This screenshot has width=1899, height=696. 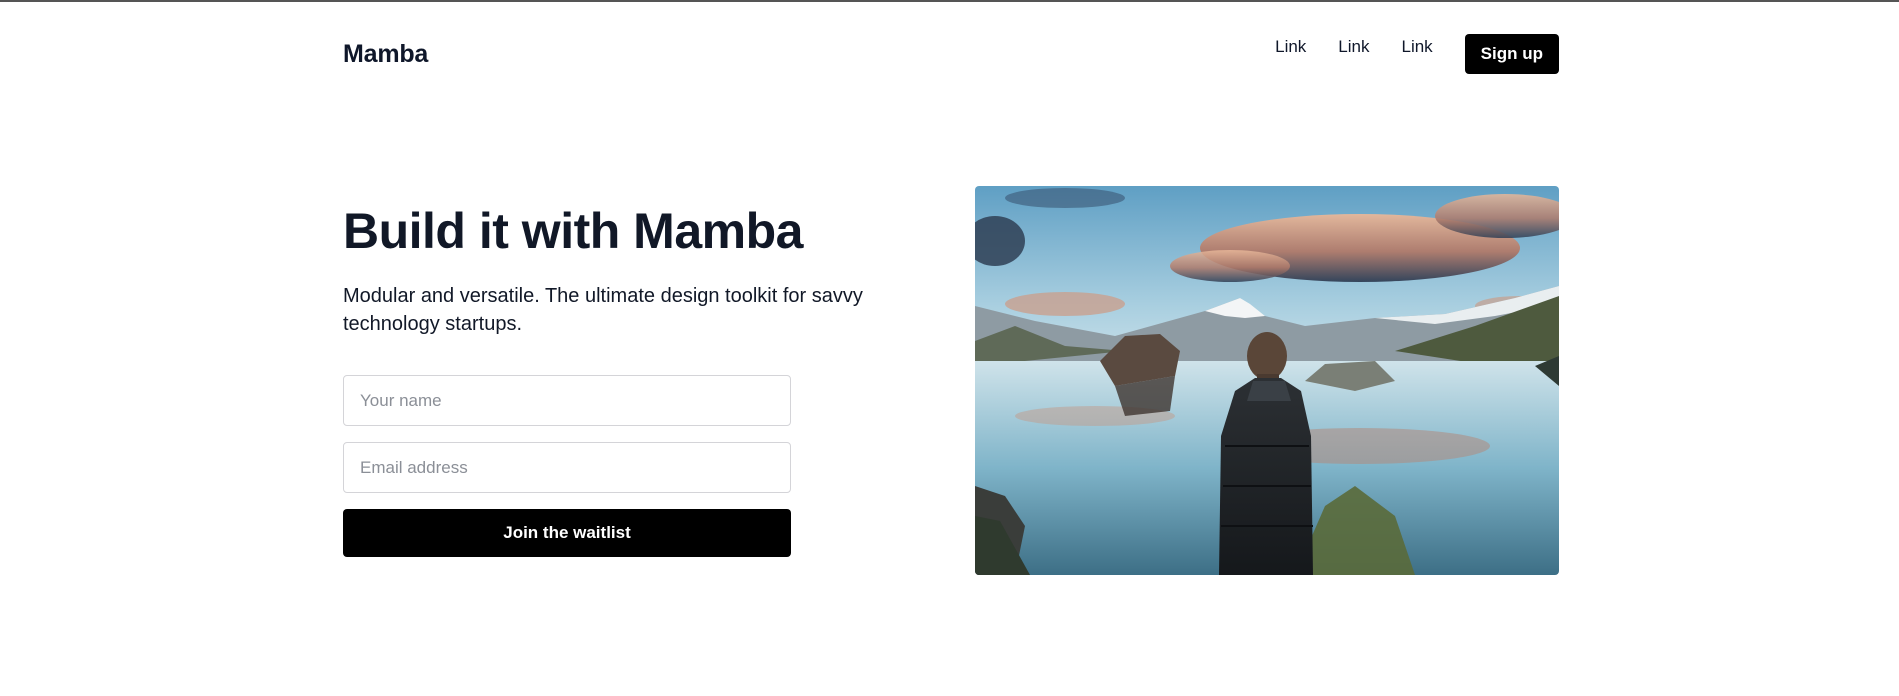 I want to click on nav-link-1: Link, so click(x=1290, y=47).